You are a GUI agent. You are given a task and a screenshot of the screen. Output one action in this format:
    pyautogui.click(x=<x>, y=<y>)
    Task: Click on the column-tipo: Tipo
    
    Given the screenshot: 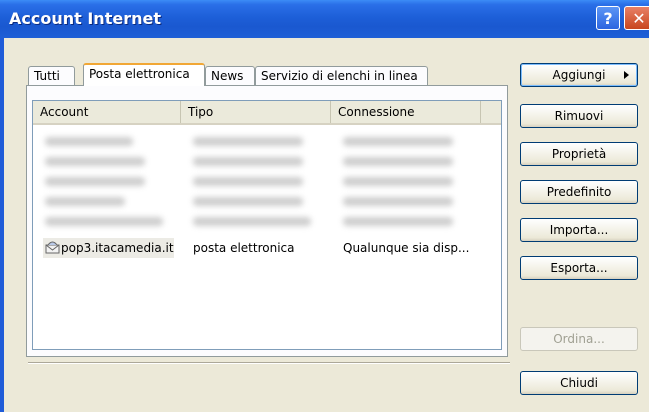 What is the action you would take?
    pyautogui.click(x=256, y=112)
    